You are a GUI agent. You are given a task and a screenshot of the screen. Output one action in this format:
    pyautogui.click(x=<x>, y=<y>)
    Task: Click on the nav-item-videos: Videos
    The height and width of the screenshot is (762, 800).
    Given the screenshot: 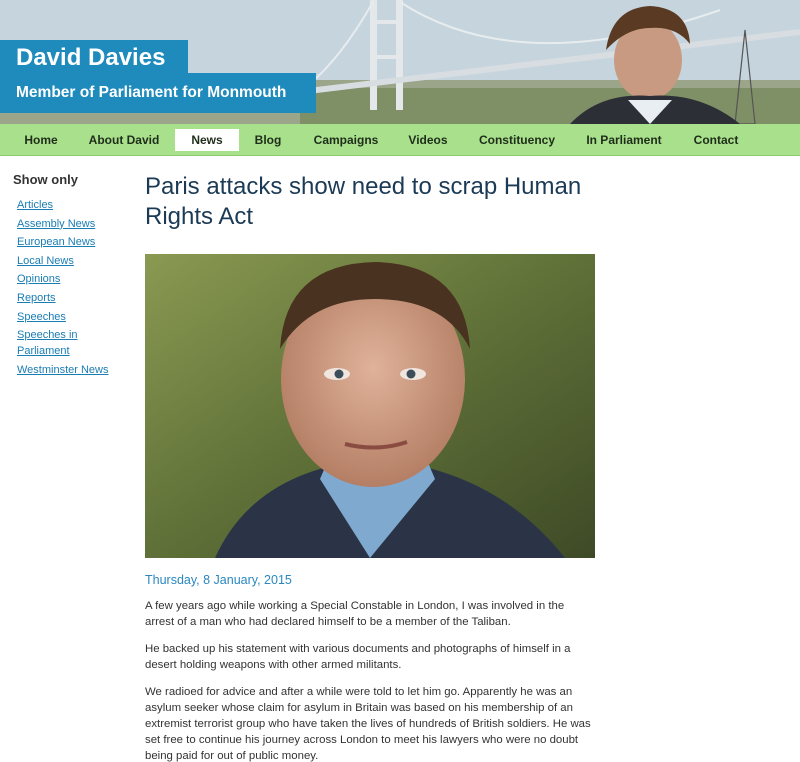 What is the action you would take?
    pyautogui.click(x=428, y=140)
    